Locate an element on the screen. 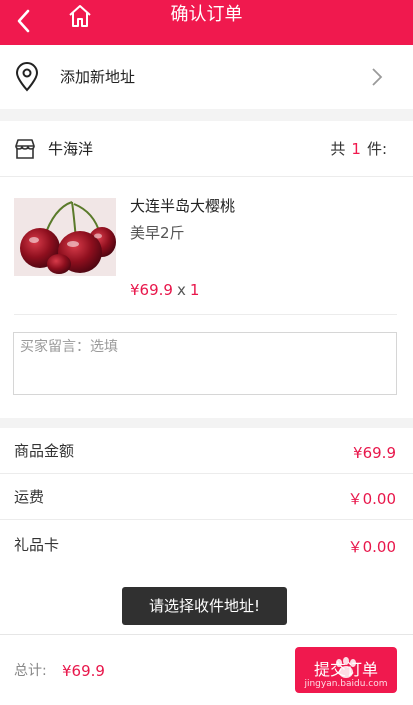  toast-message: 请选择收件地址! is located at coordinates (204, 606).